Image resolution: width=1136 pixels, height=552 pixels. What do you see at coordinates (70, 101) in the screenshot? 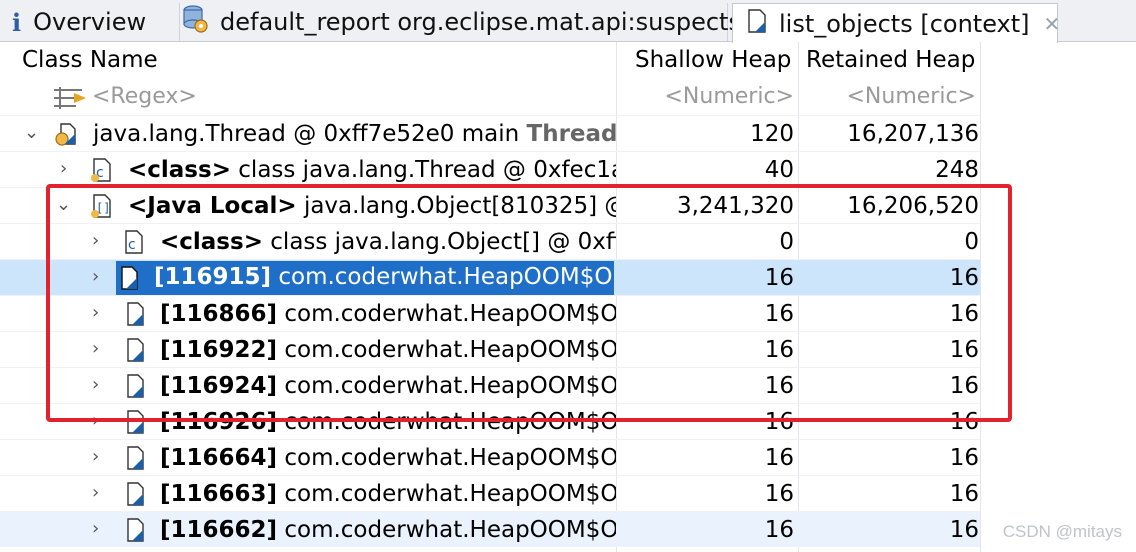
I see `regex-filter-icon` at bounding box center [70, 101].